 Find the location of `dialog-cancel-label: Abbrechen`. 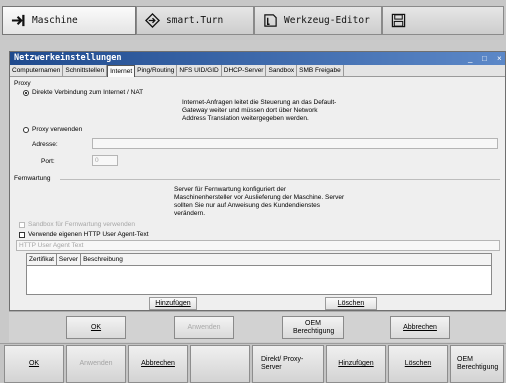

dialog-cancel-label: Abbrechen is located at coordinates (420, 327).